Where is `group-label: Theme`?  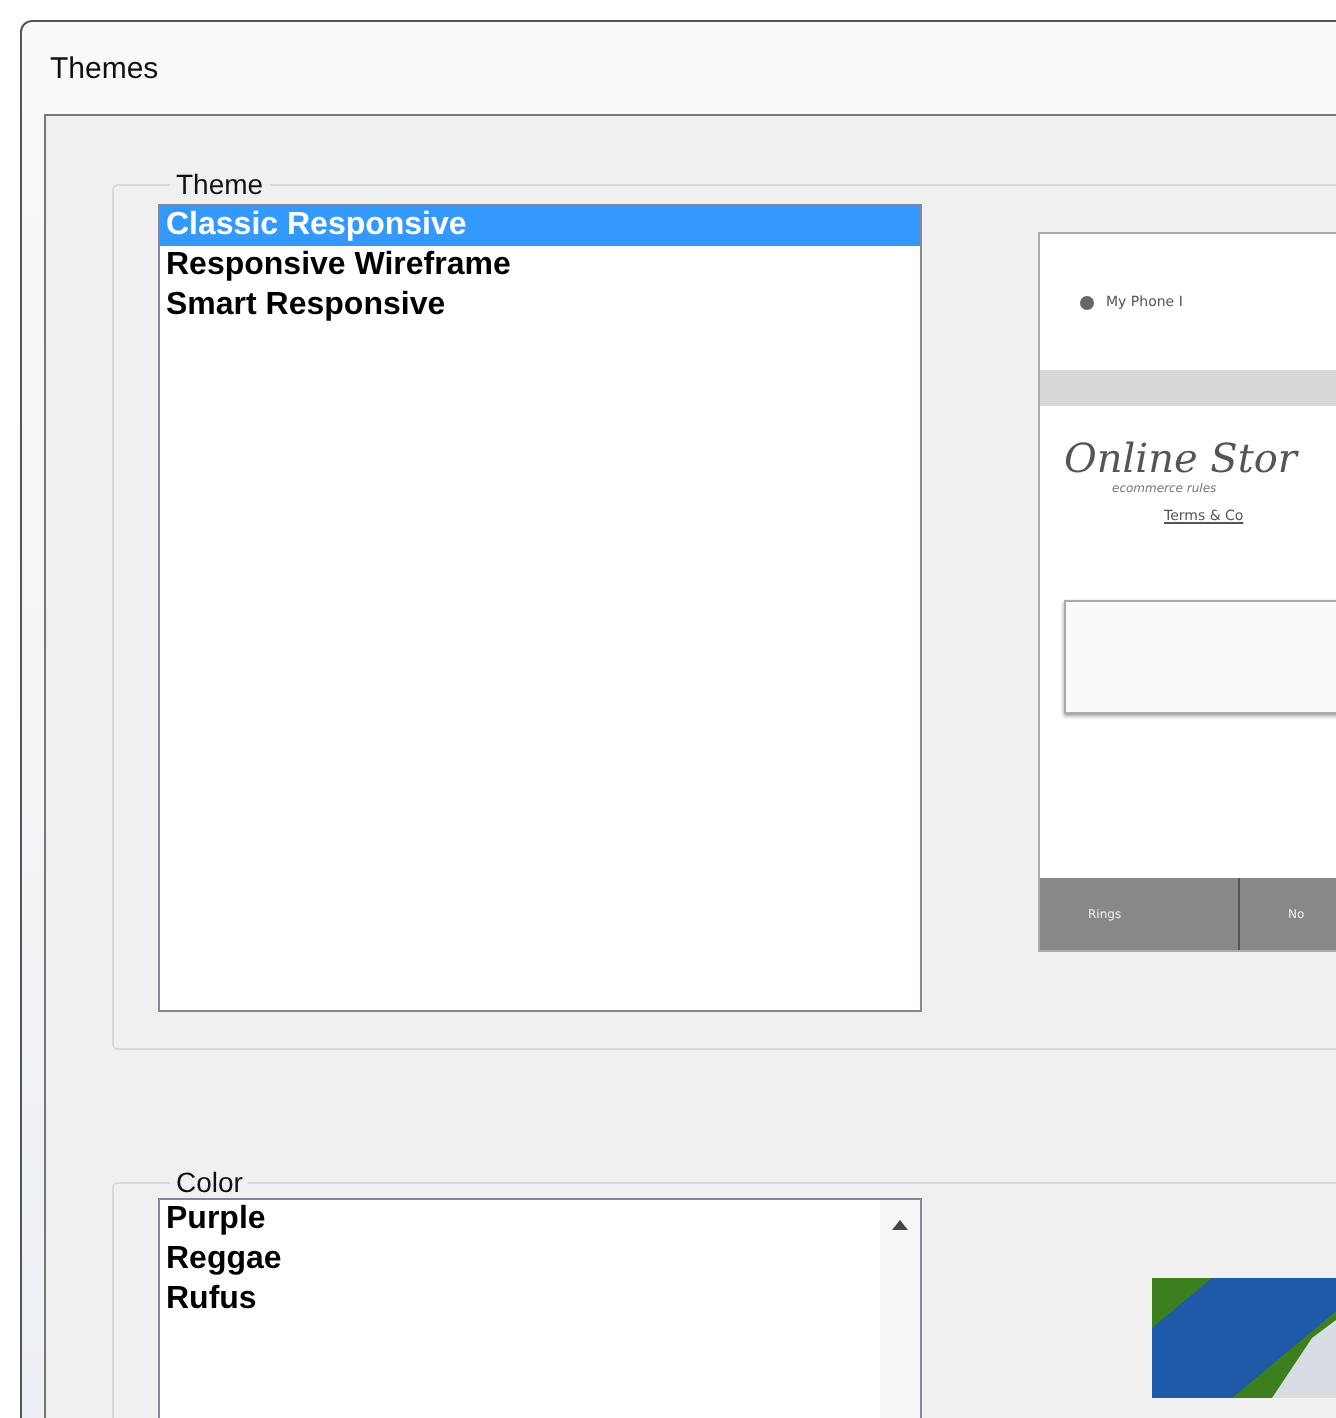 group-label: Theme is located at coordinates (220, 184).